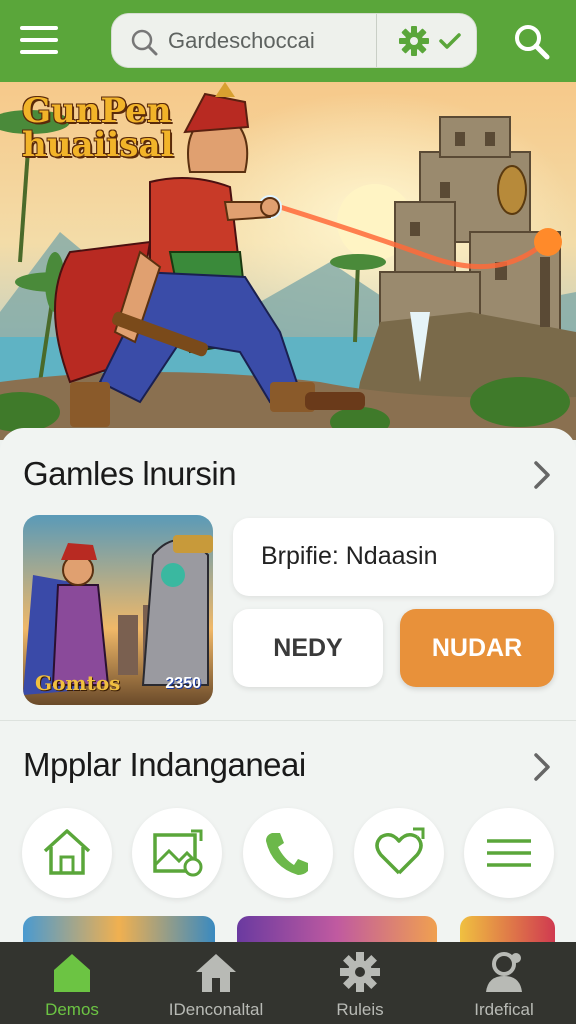 This screenshot has width=576, height=1024. I want to click on secondary-button: NEDY, so click(308, 648).